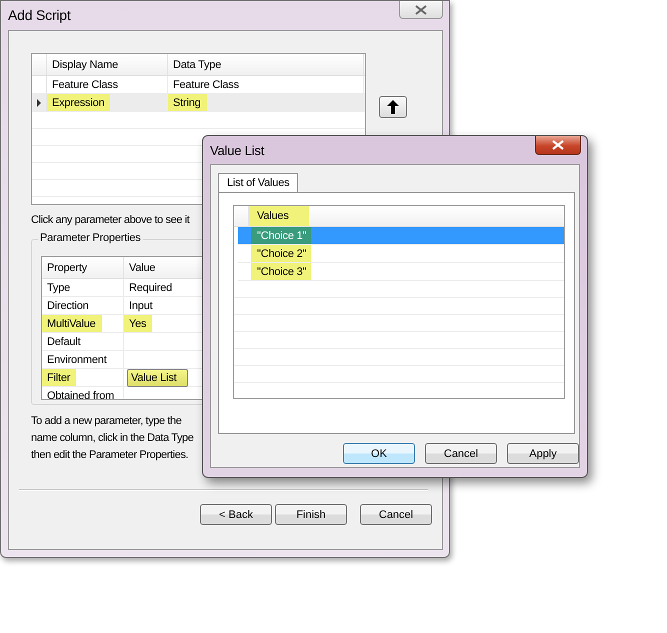 This screenshot has height=633, width=667. Describe the element at coordinates (83, 267) in the screenshot. I see `column-header: Property` at that location.